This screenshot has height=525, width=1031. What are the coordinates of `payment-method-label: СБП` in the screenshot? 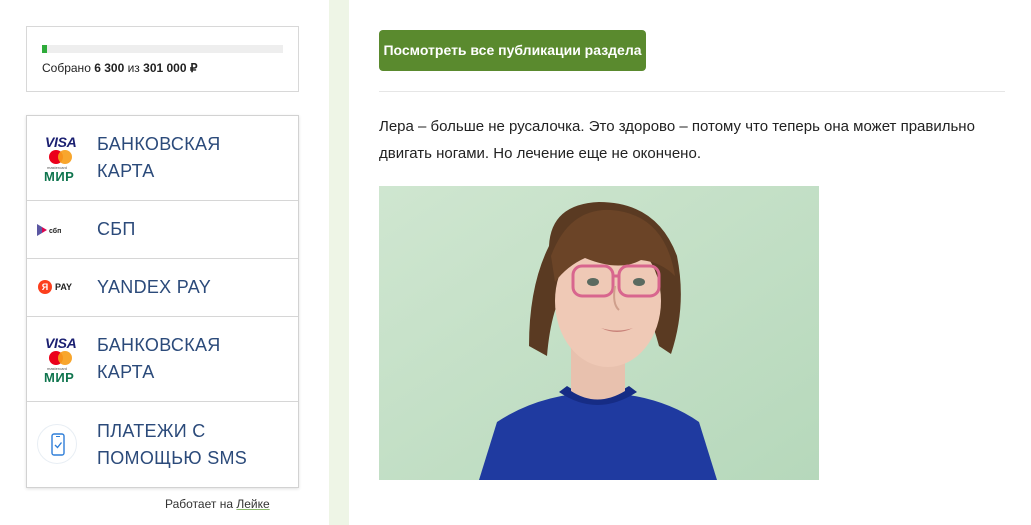 It's located at (116, 229).